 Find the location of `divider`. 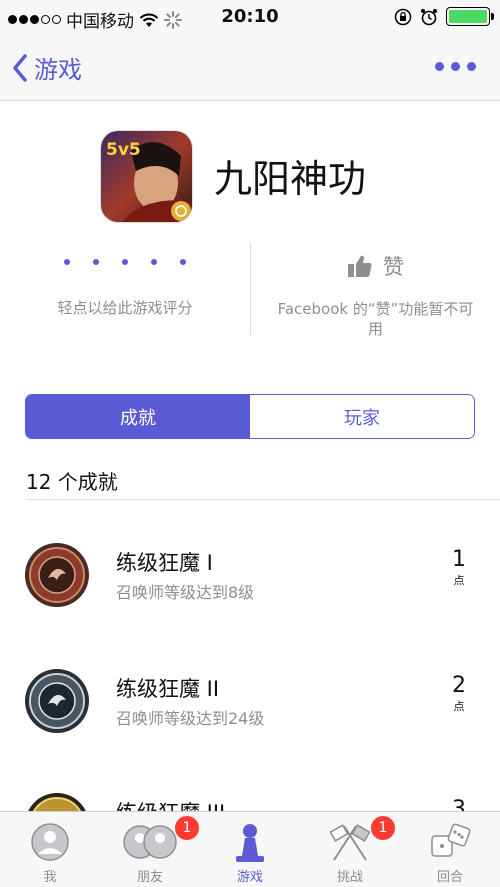

divider is located at coordinates (263, 499).